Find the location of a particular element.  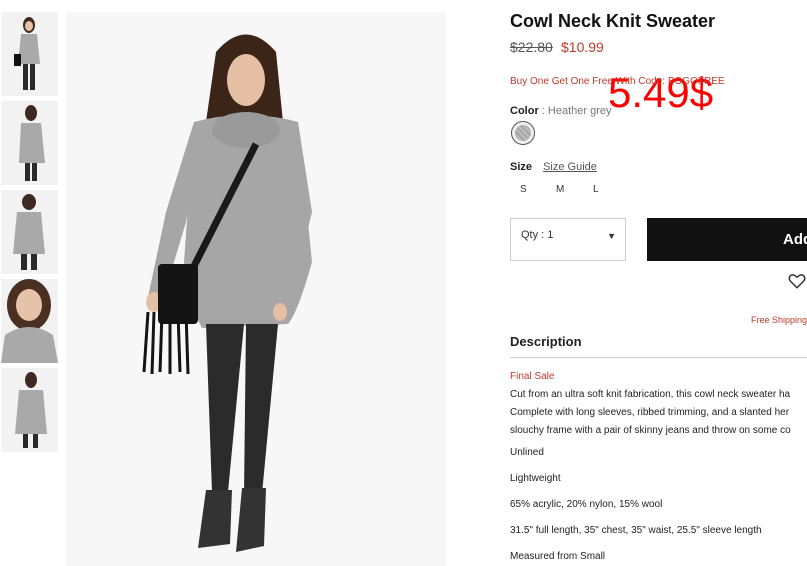

description-line: 65% acrylic, 20% nylon, 15% wool is located at coordinates (586, 504).